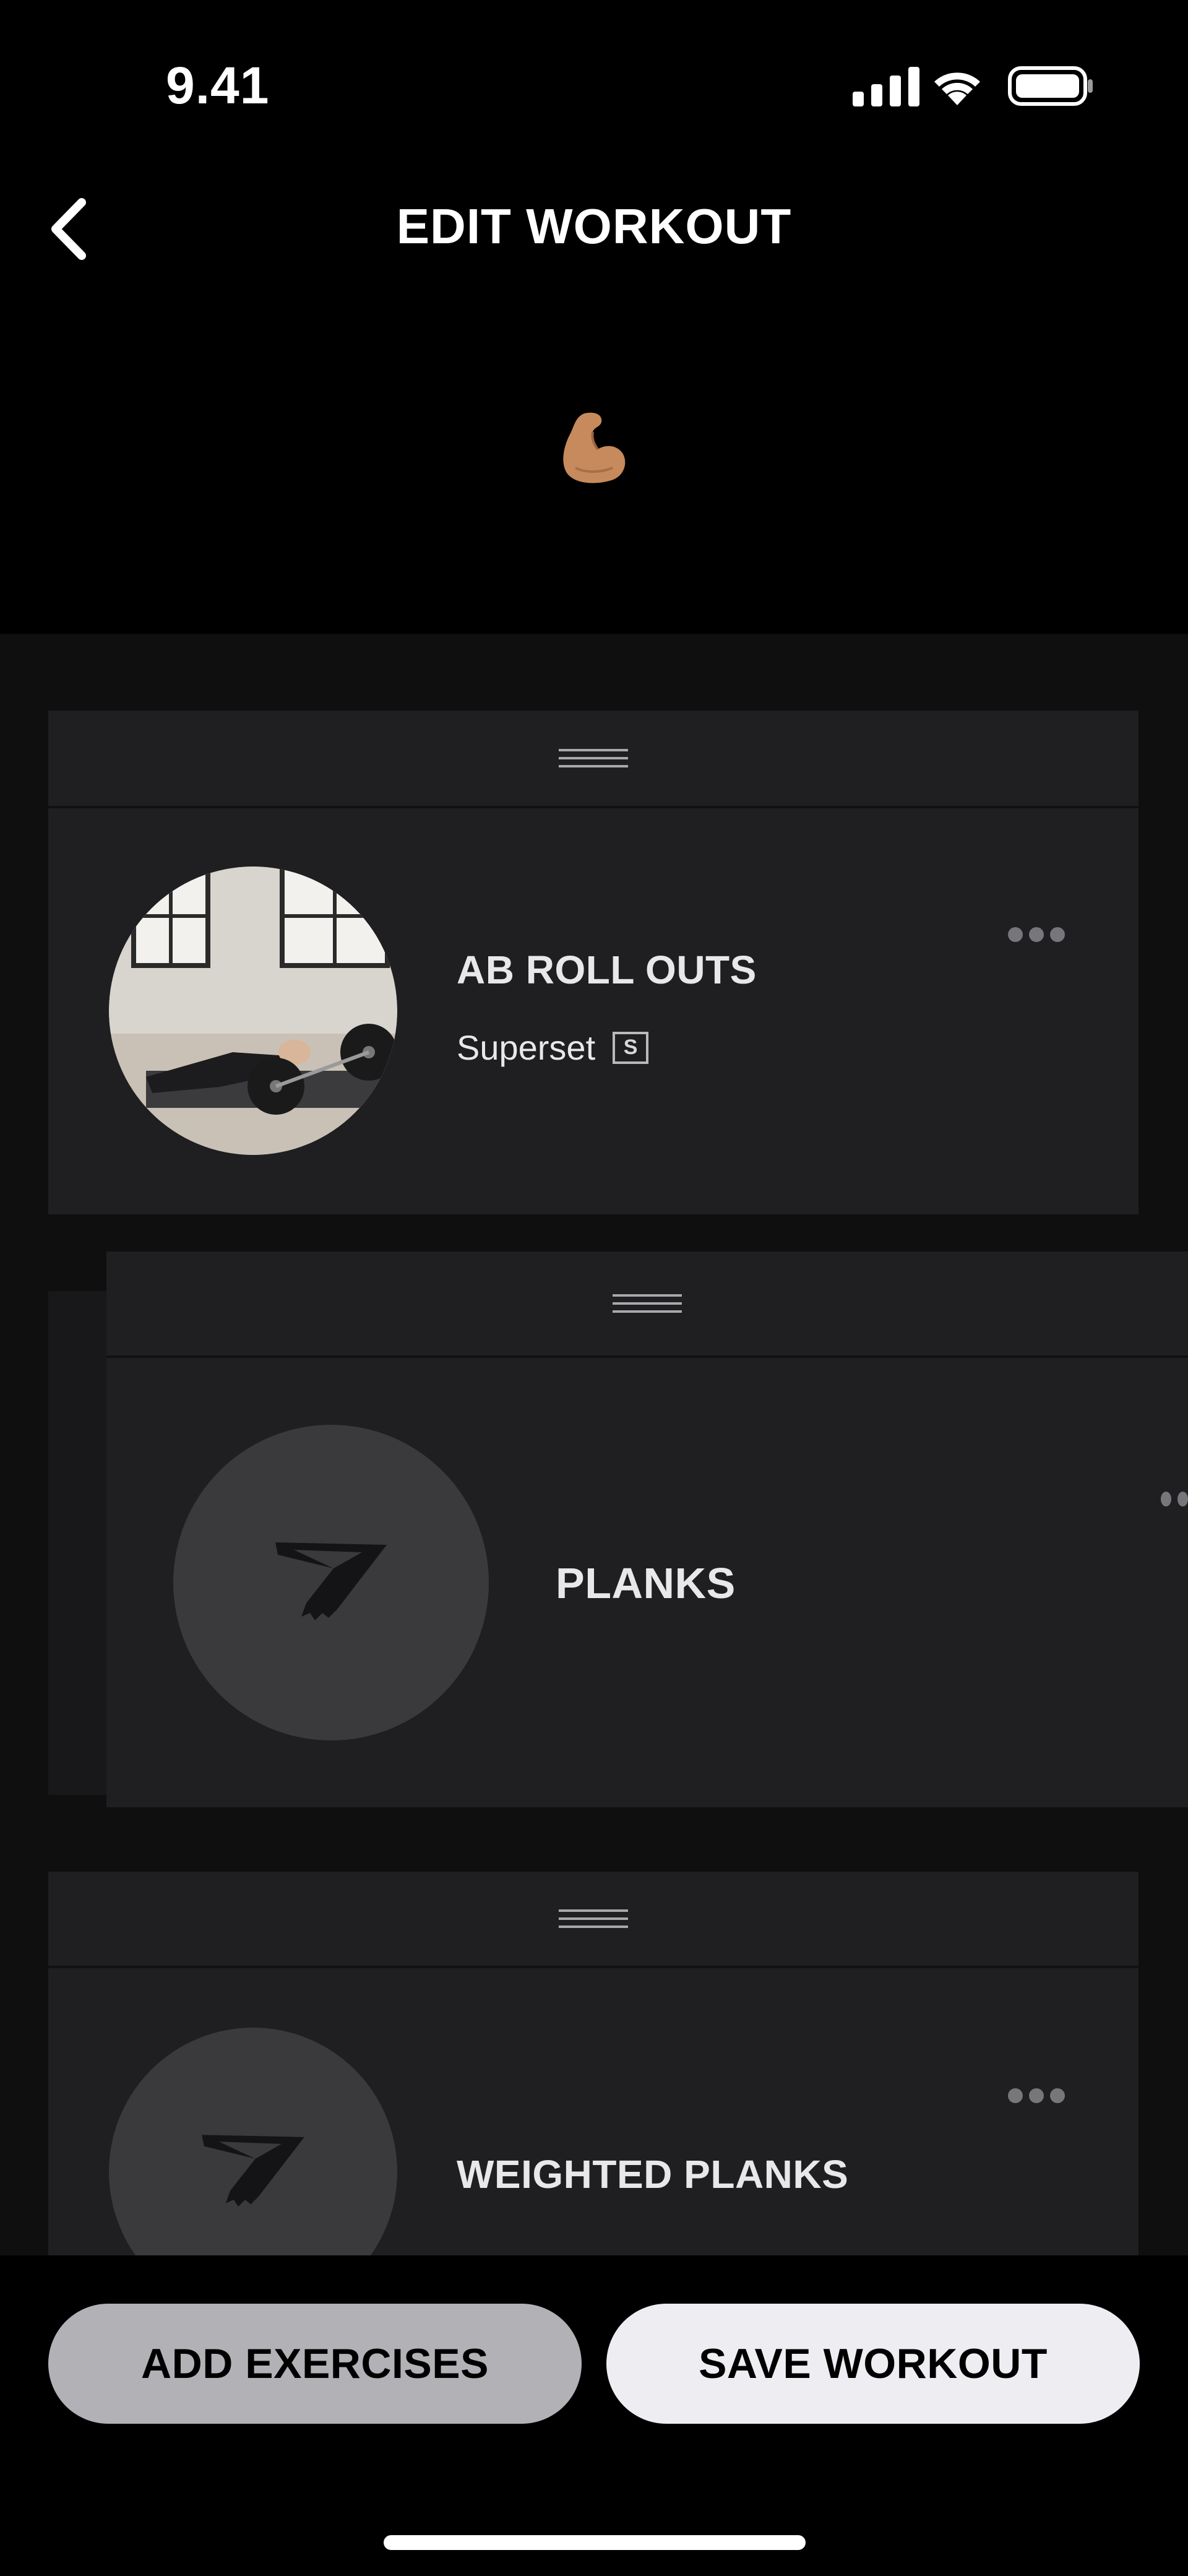  I want to click on exercise-tag: Superset S, so click(553, 1047).